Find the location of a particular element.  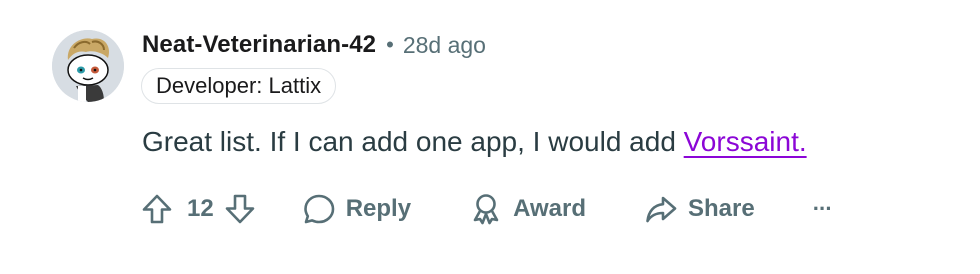

downvote-arrow-icon is located at coordinates (240, 209).